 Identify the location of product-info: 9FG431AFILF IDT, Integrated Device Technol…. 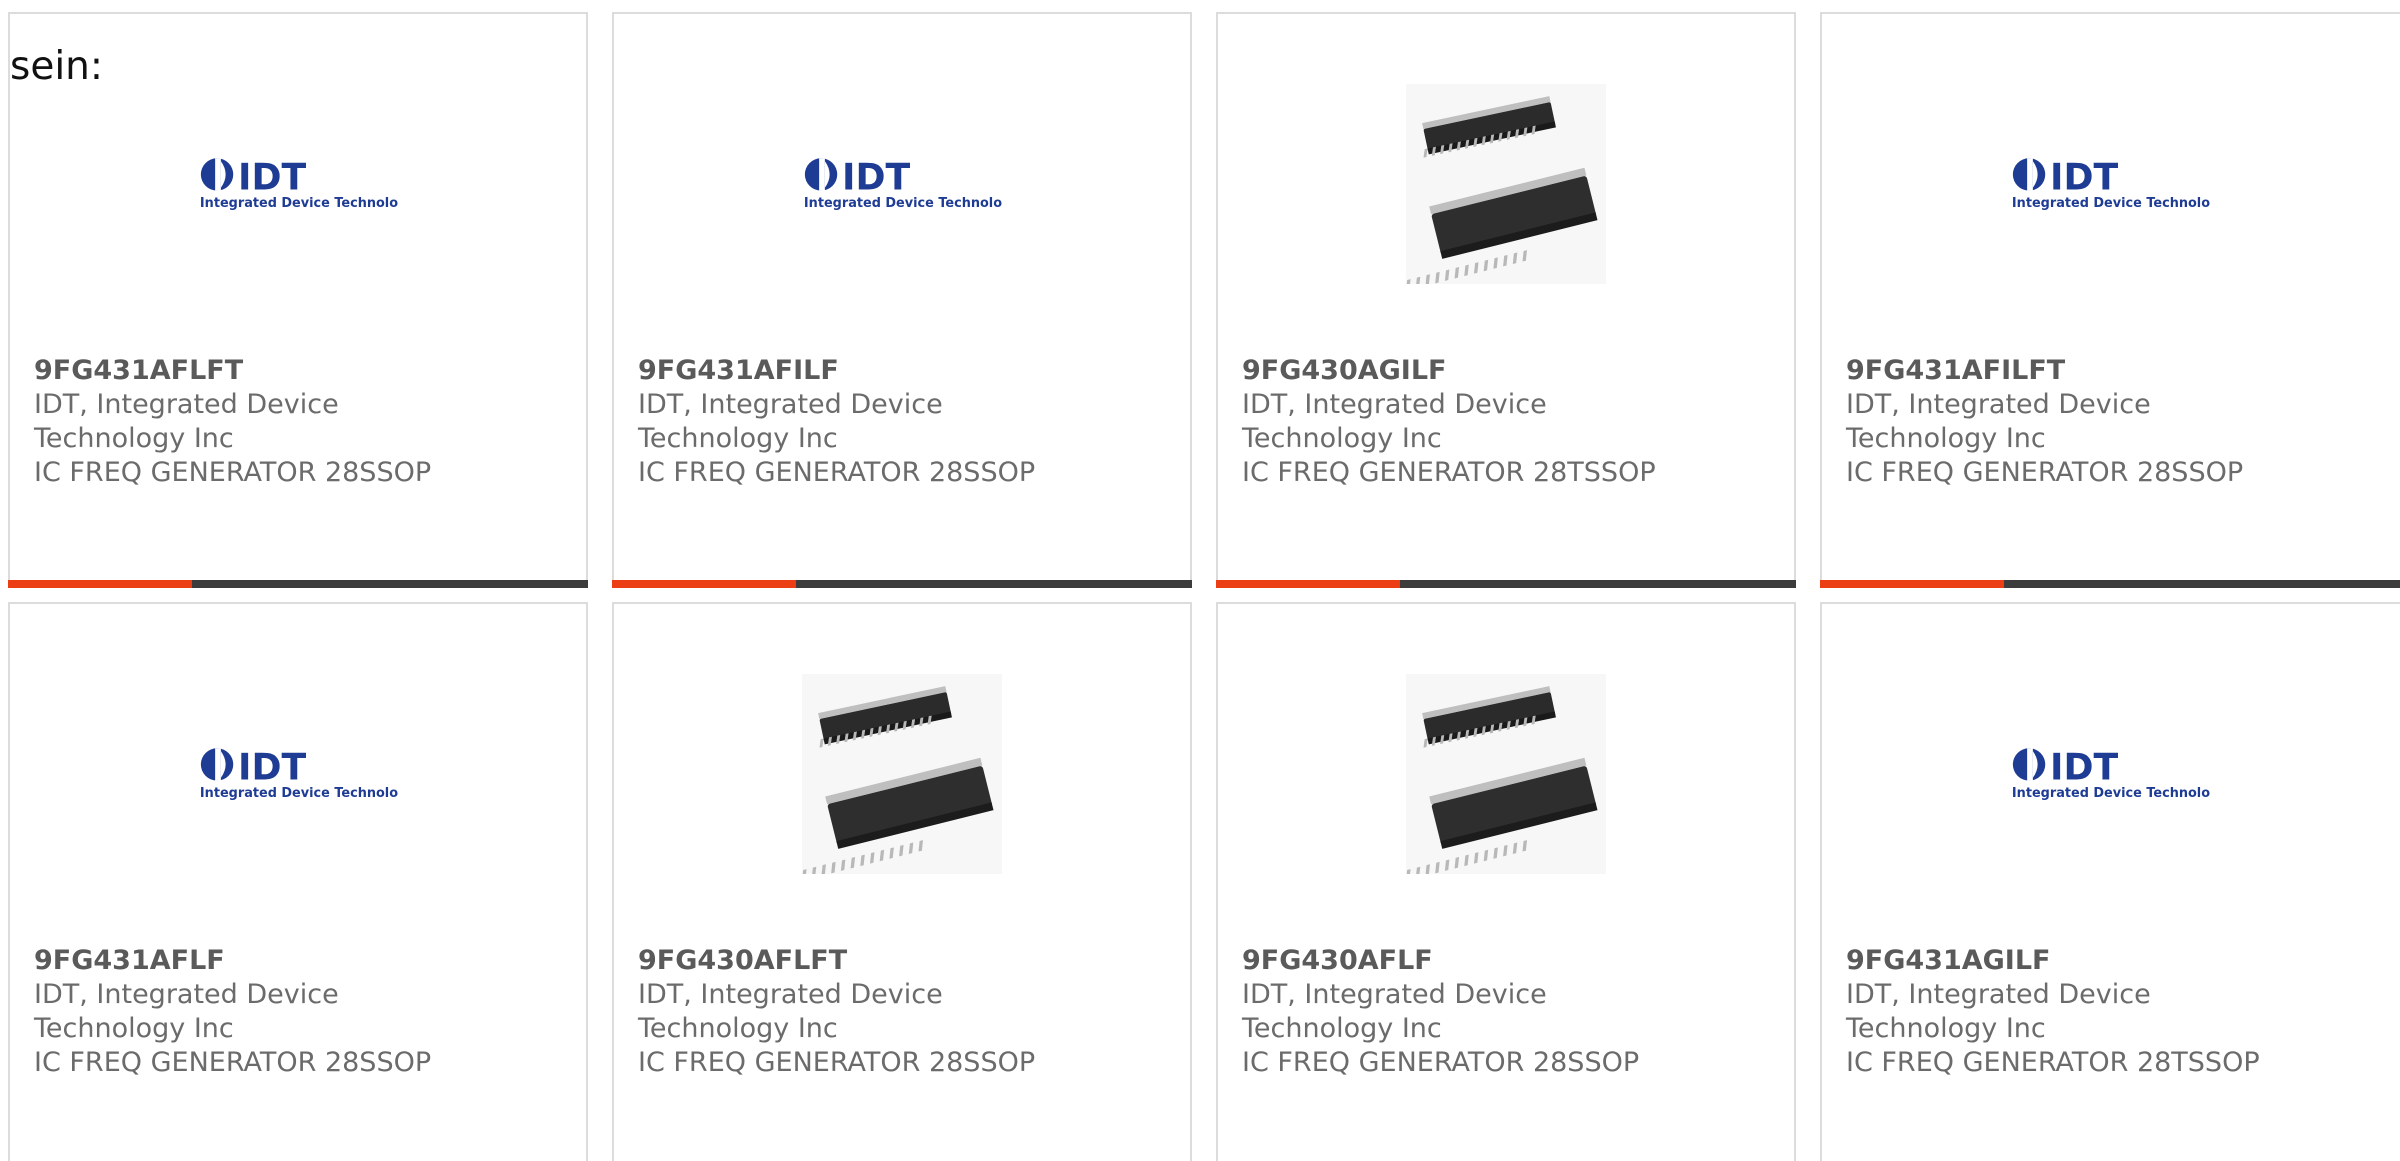
(848, 422).